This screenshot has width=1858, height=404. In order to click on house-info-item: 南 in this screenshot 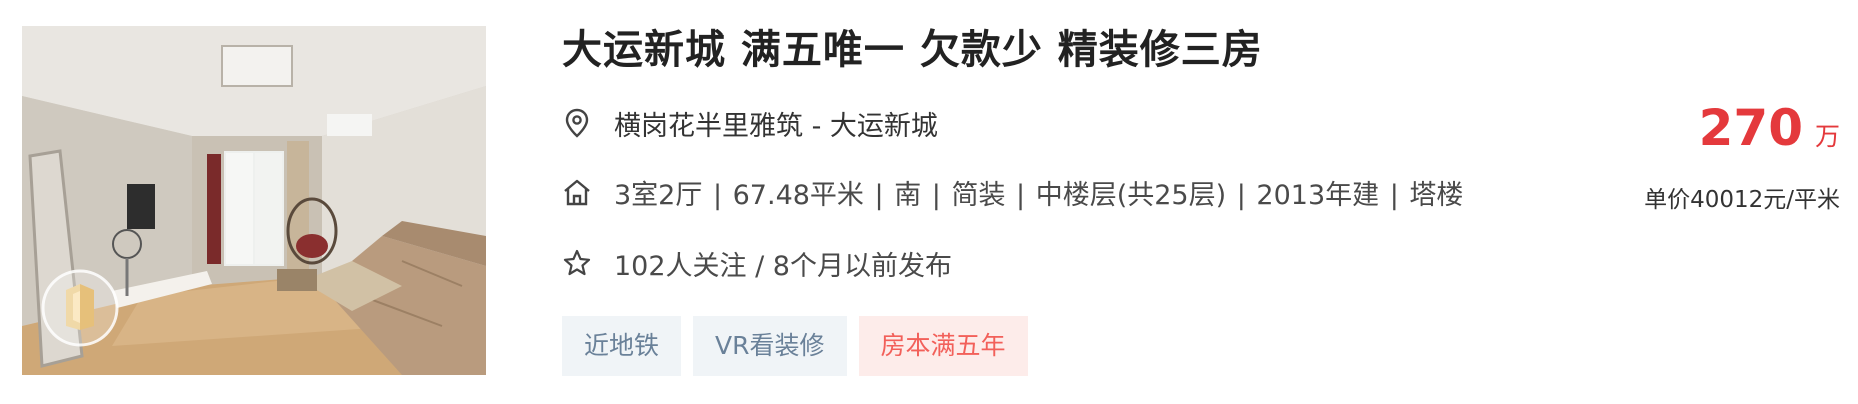, I will do `click(908, 195)`.